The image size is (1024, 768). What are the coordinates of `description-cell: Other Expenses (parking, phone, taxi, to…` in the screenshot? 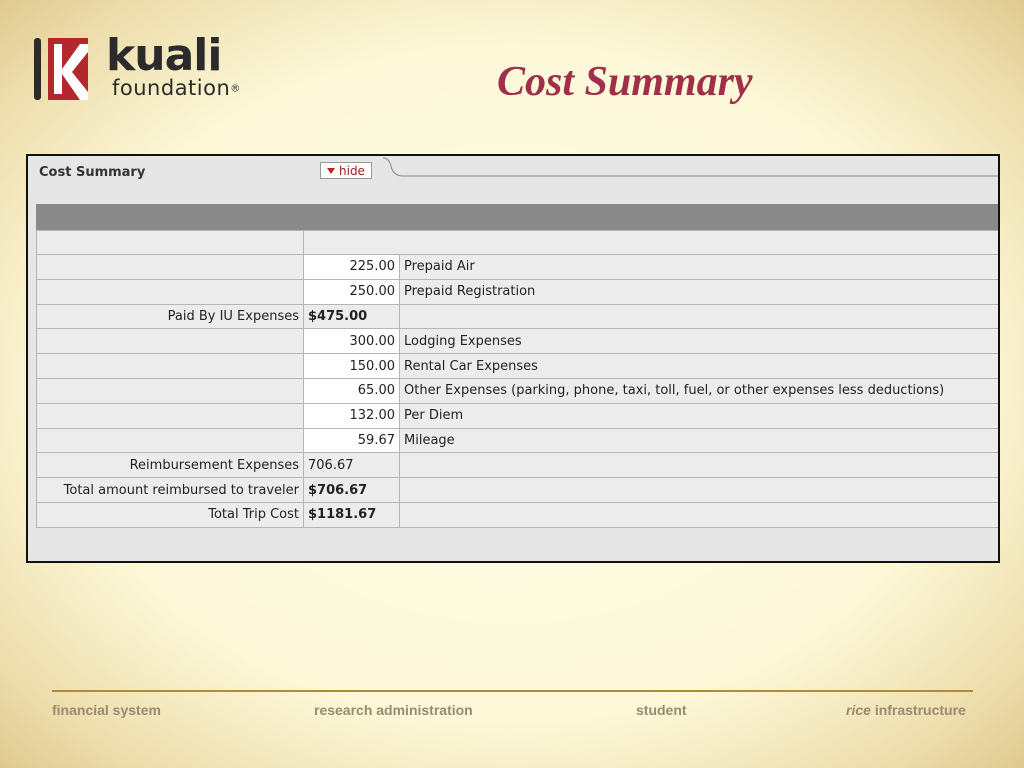 It's located at (698, 390).